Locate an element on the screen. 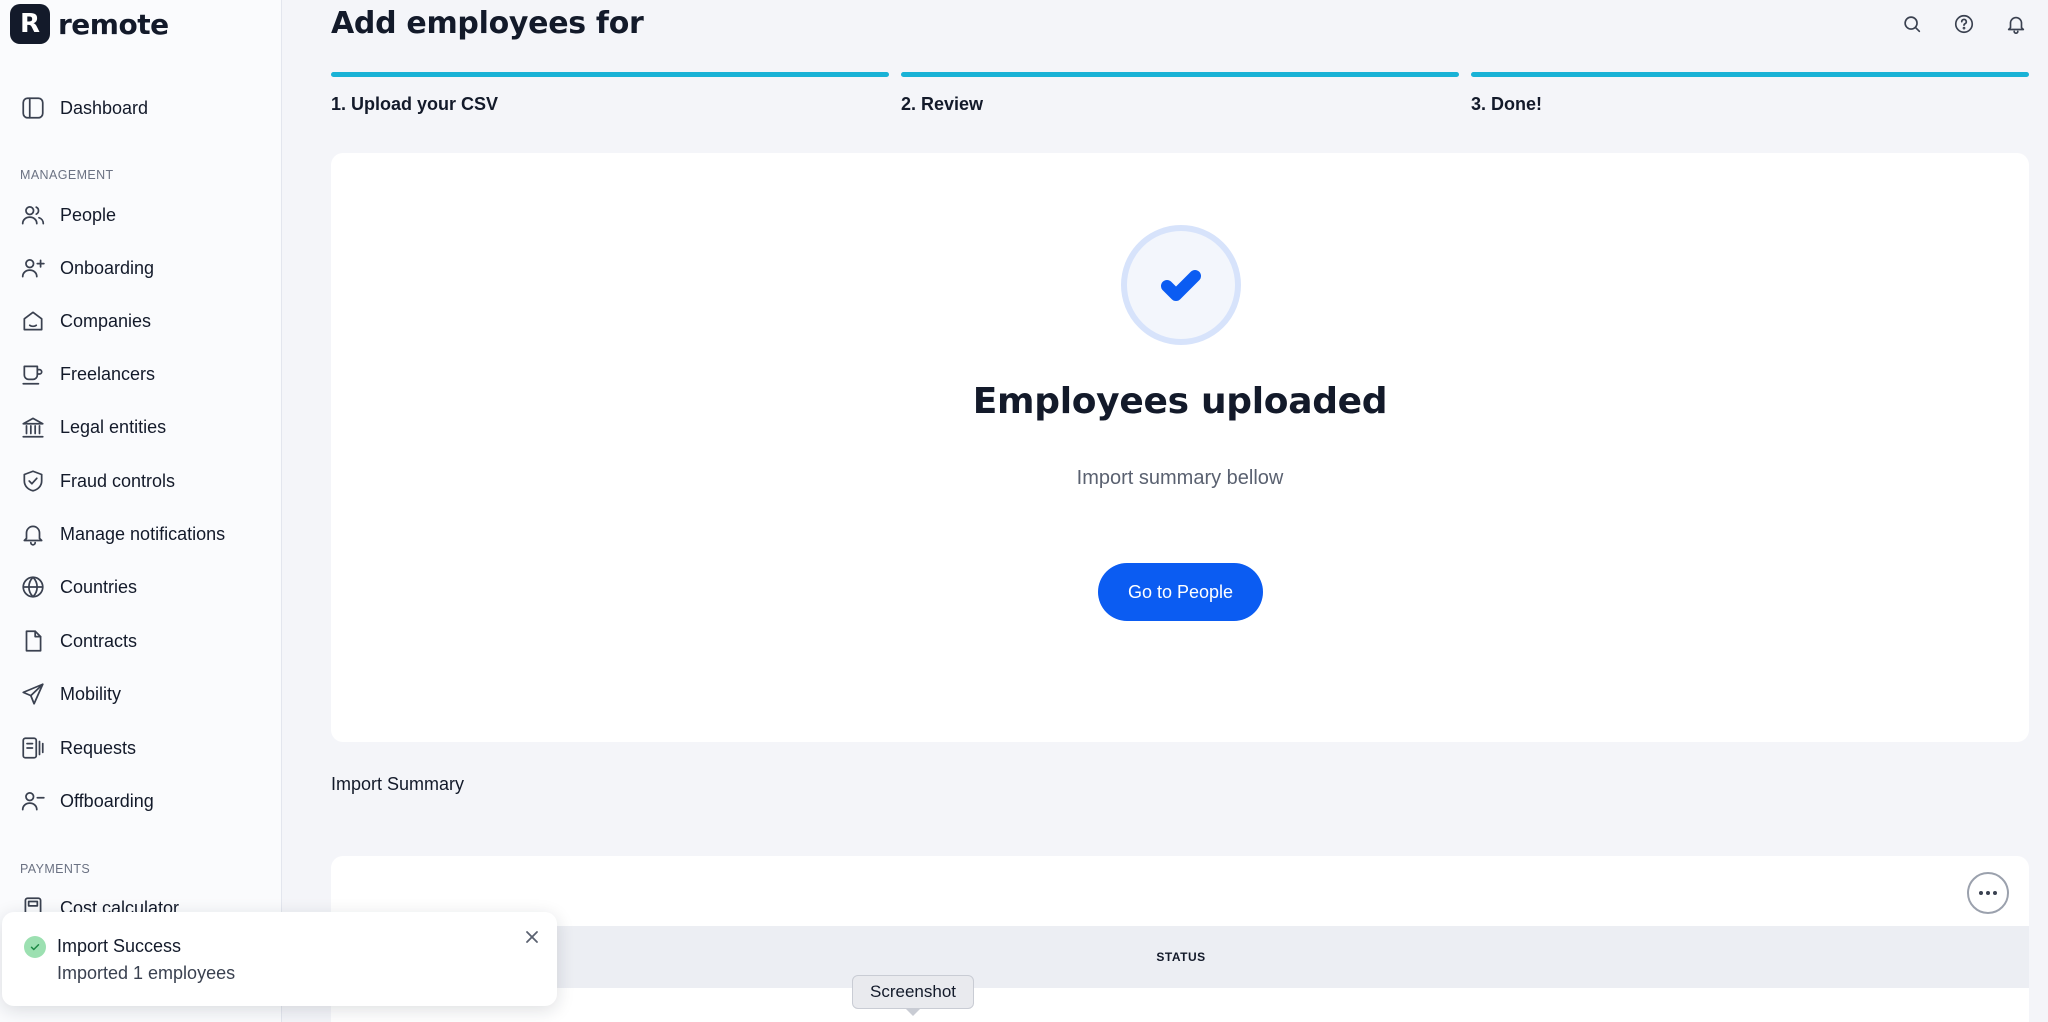  sidebar-item-onboarding: Onboarding is located at coordinates (87, 268).